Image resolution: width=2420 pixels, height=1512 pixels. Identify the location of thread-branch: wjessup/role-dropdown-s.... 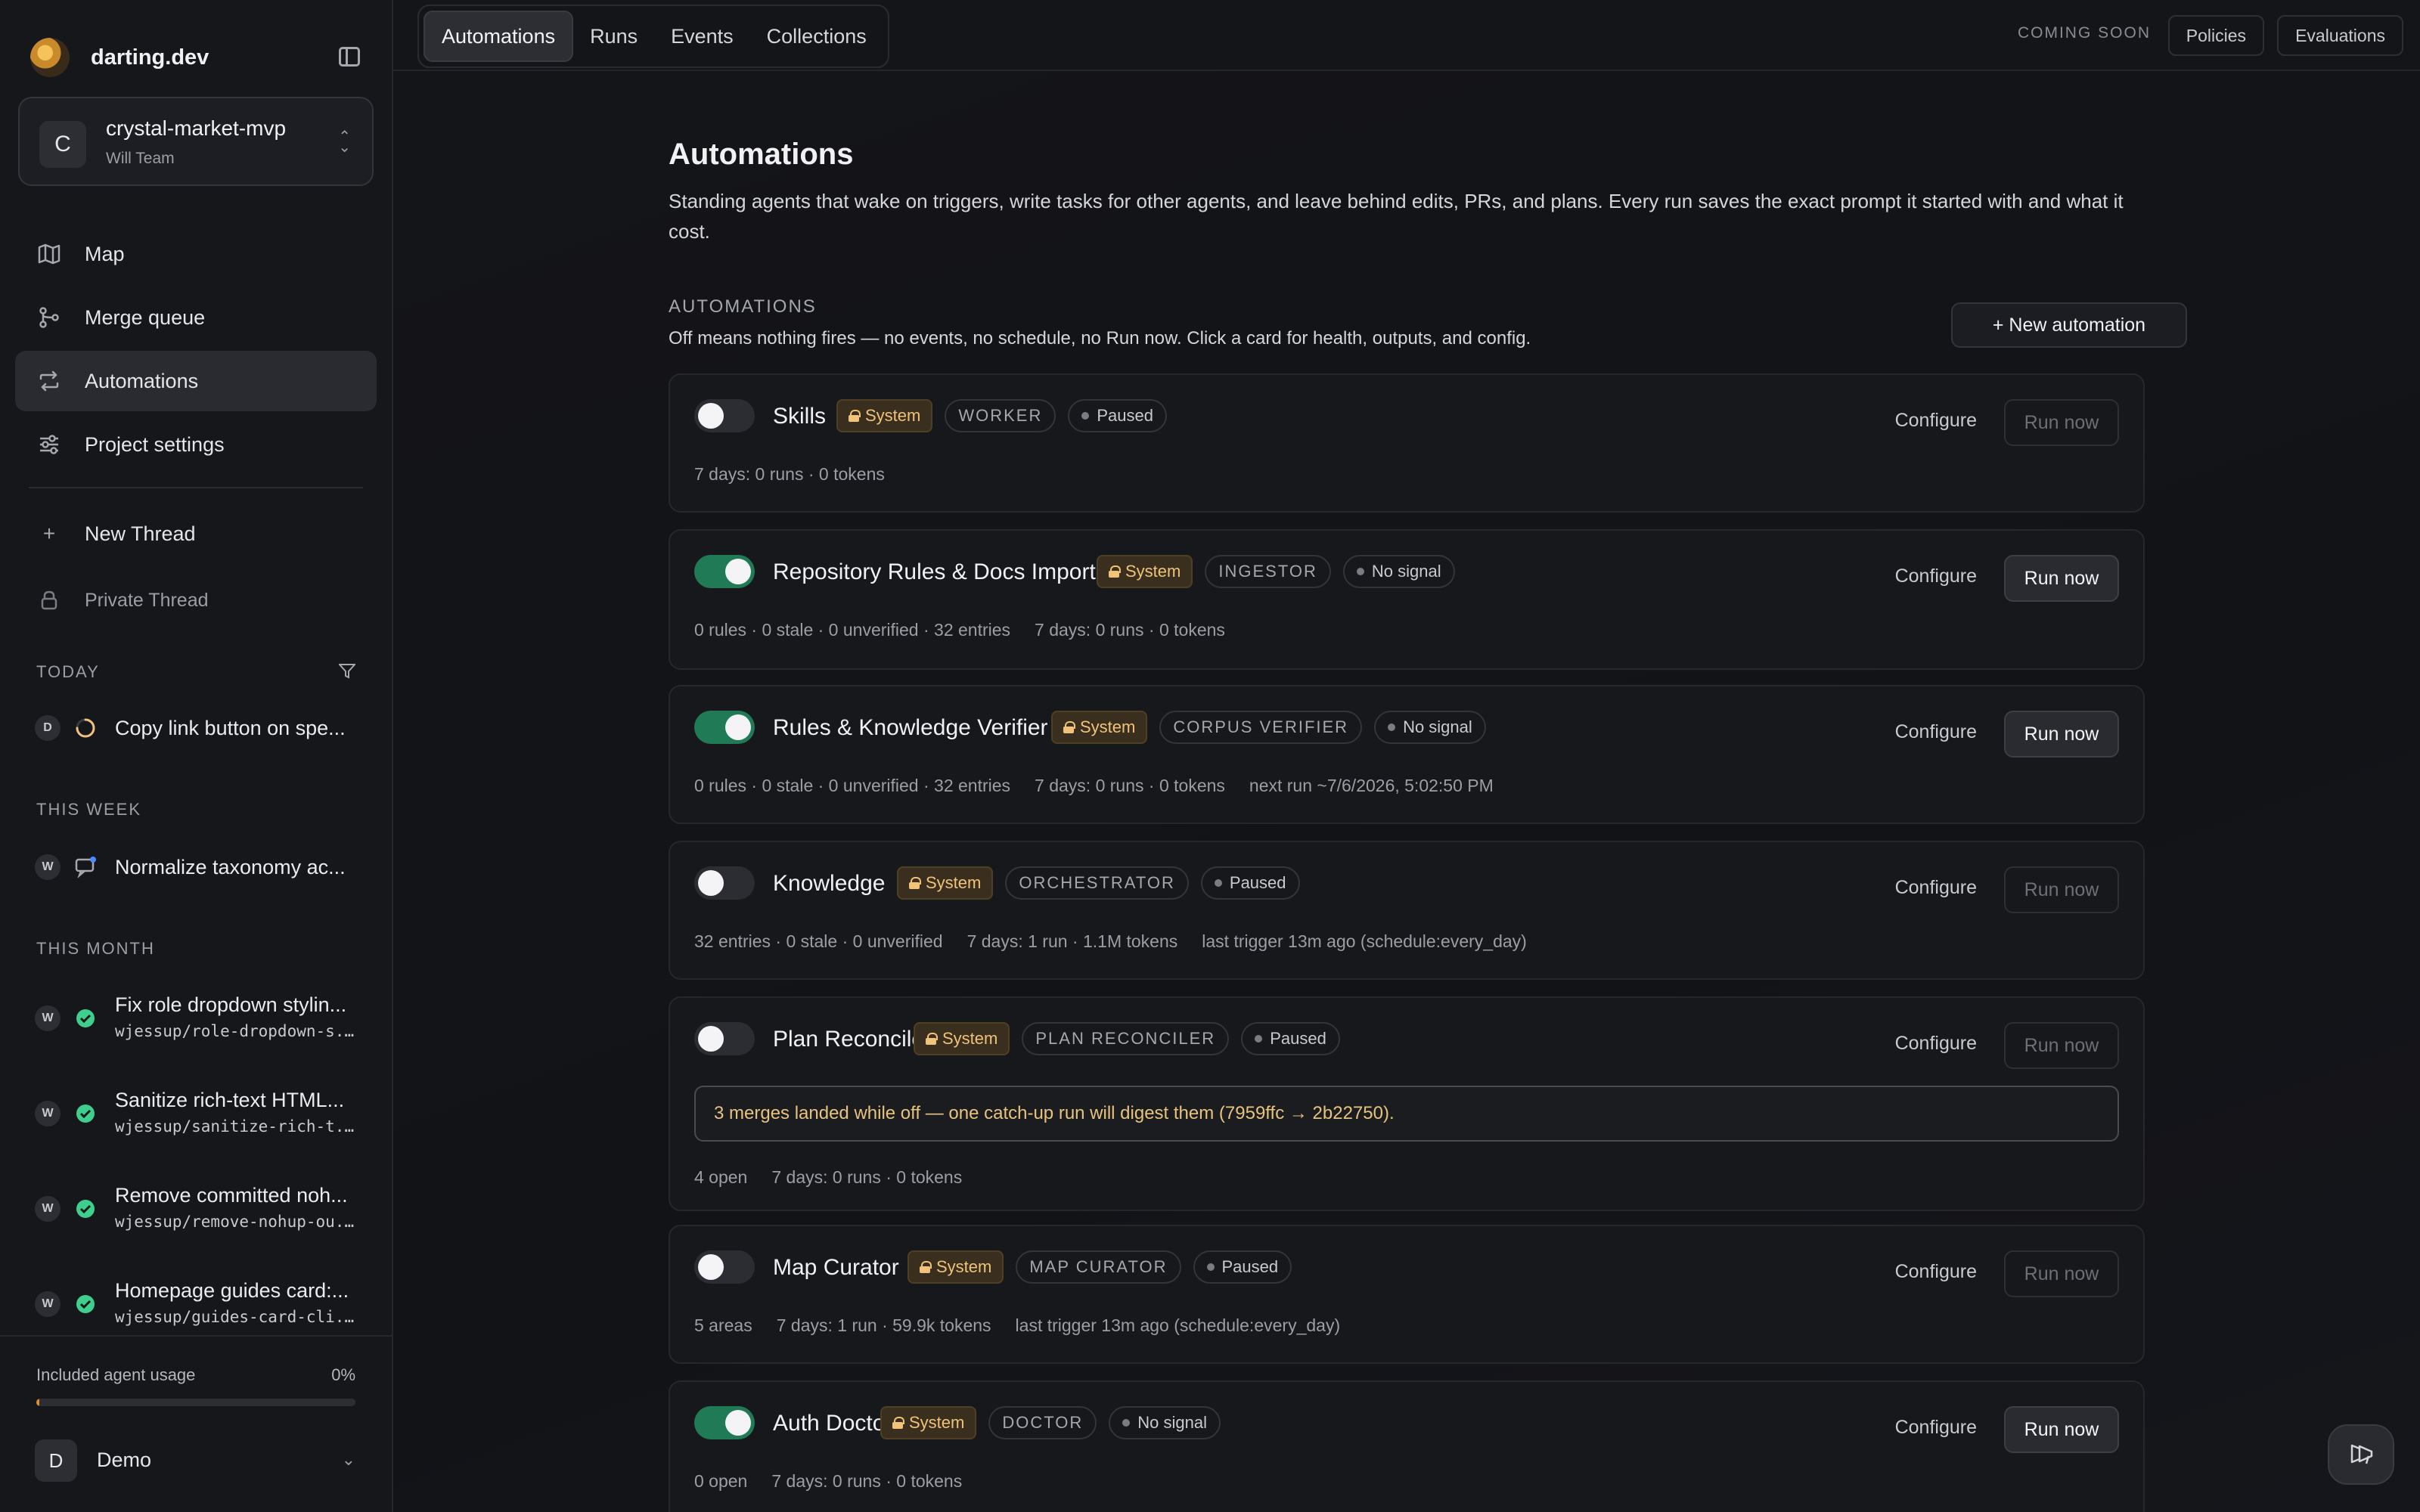
(235, 1031).